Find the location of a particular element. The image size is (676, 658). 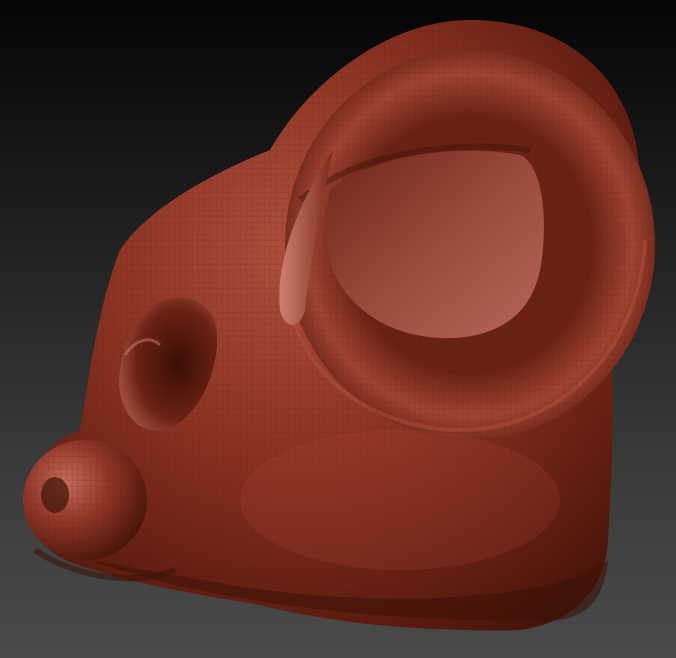

cheek-highlight is located at coordinates (400, 500).